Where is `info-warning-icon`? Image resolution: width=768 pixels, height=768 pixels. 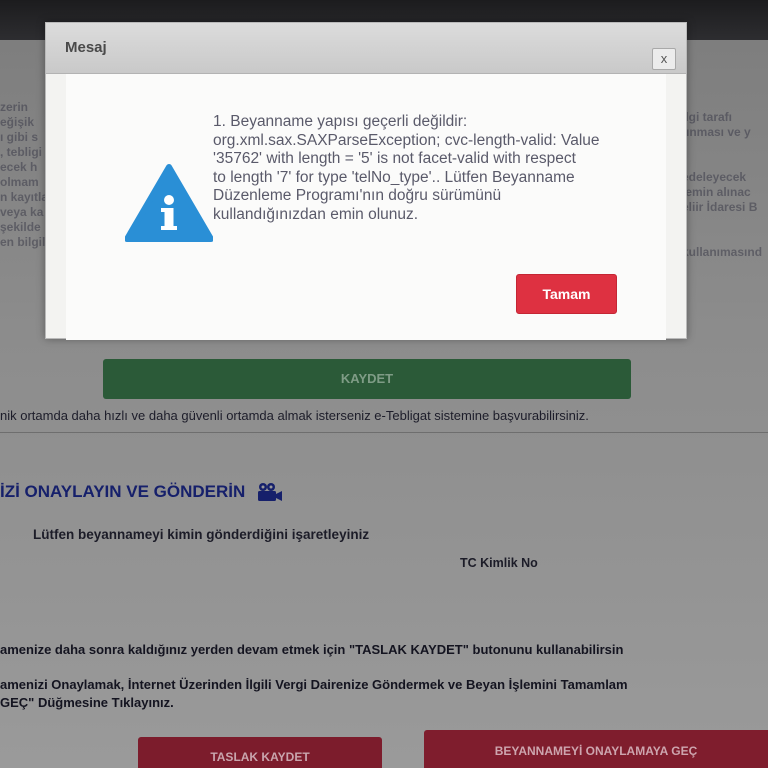
info-warning-icon is located at coordinates (169, 204).